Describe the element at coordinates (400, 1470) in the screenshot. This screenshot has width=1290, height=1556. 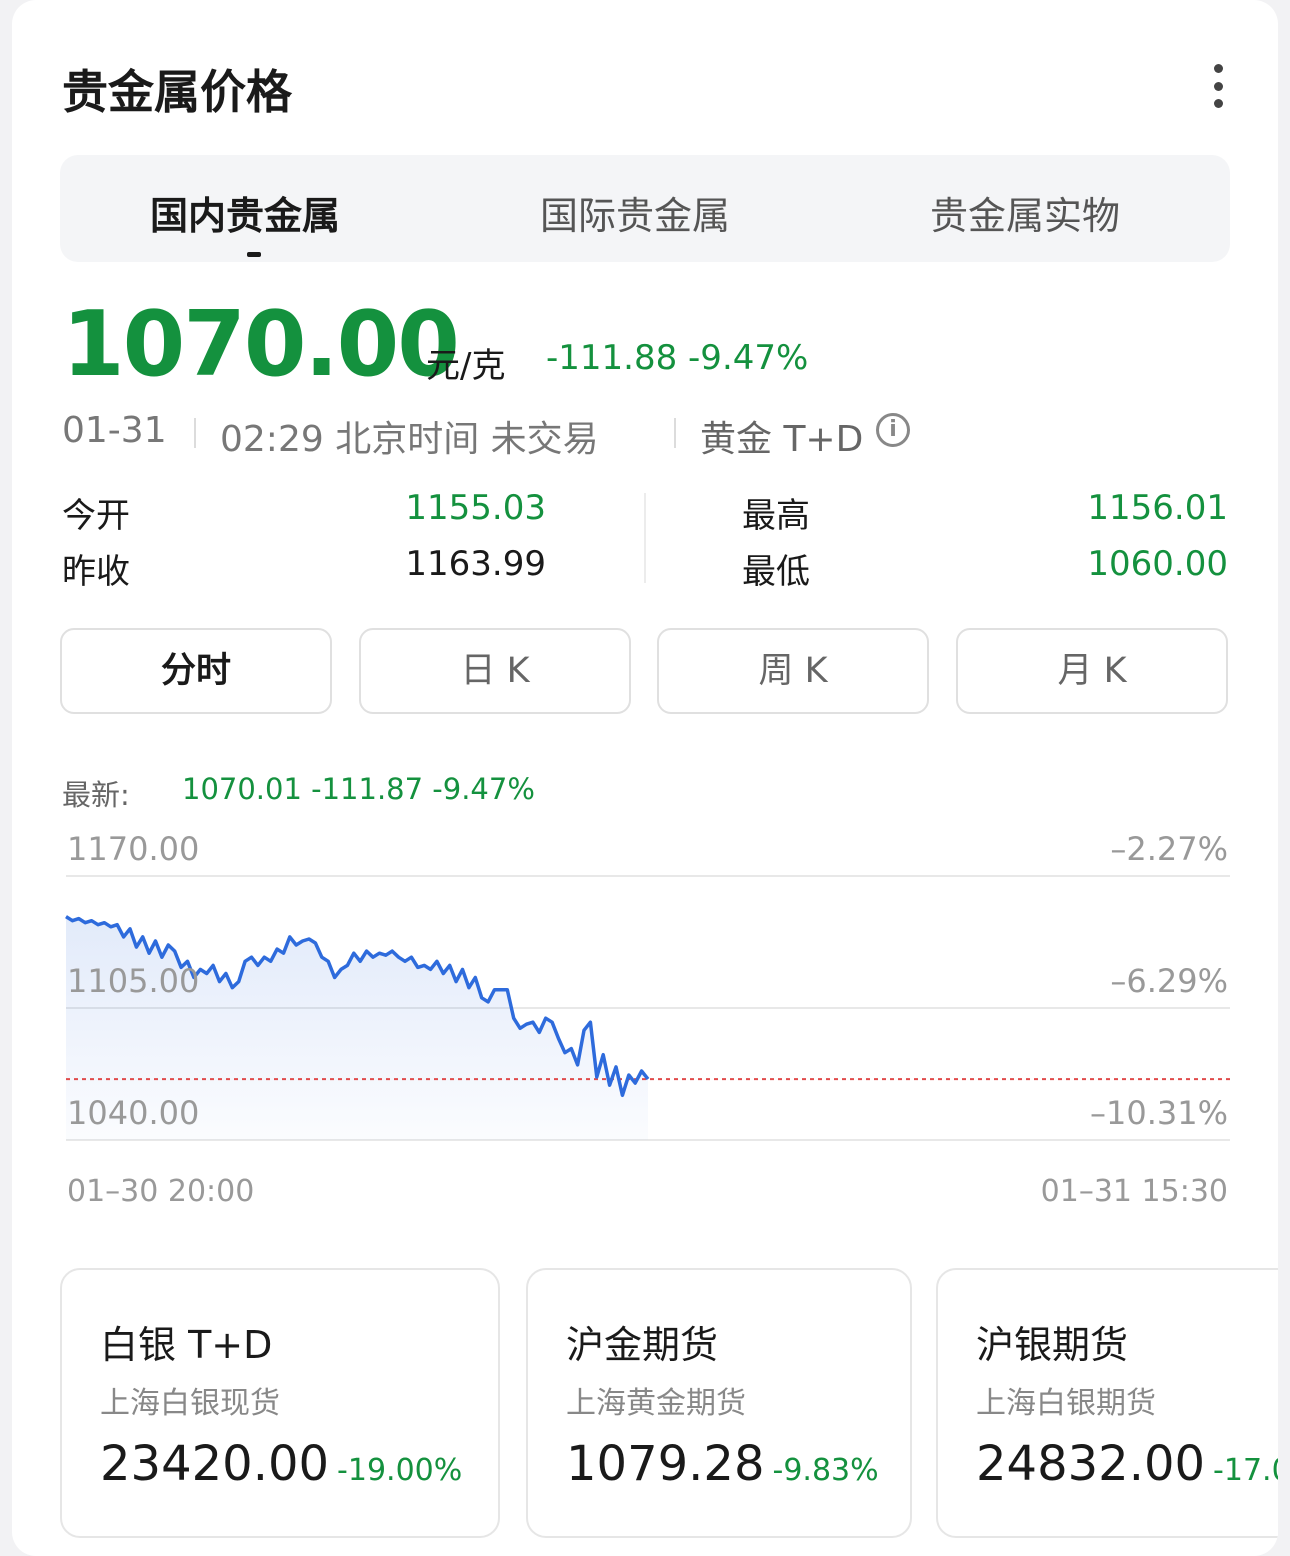
I see `market-change: -19.00%` at that location.